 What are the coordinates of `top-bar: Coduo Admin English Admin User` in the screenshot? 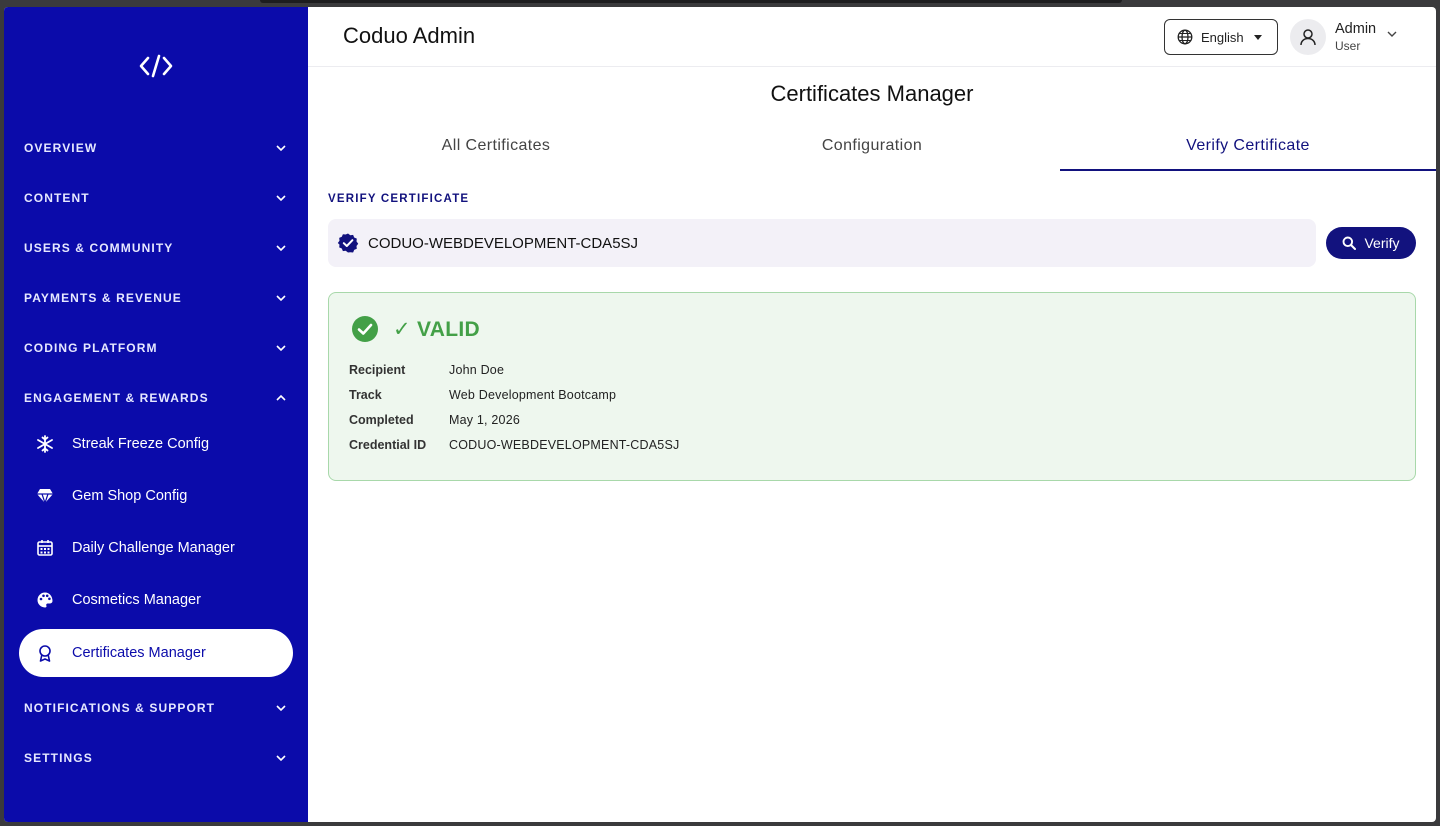 It's located at (872, 37).